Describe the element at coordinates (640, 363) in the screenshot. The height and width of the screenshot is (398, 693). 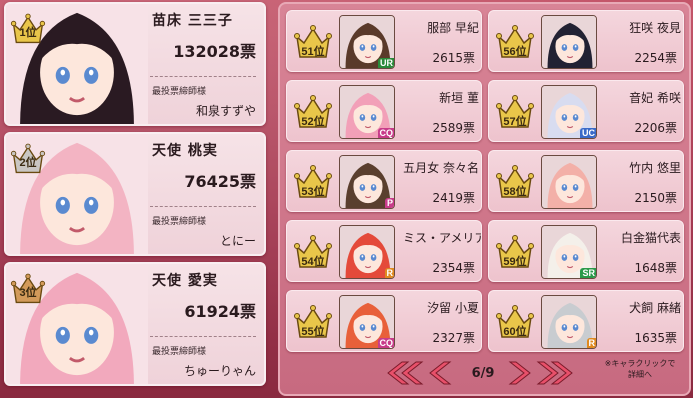
I see `help-note-line1: ※キャラクリックで` at that location.